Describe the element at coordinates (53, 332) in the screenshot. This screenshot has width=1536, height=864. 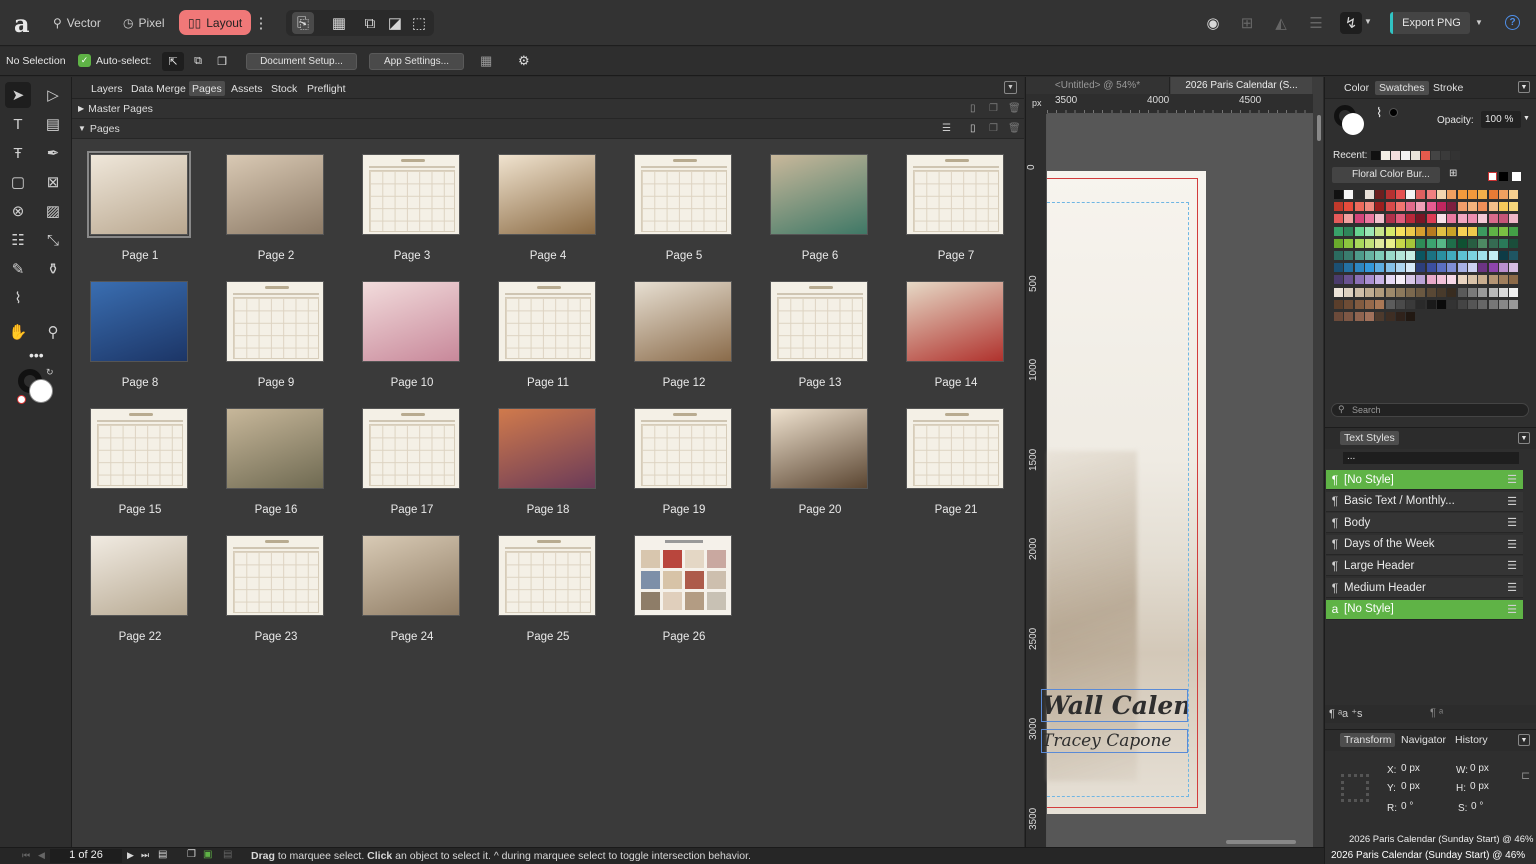
I see `zoom-tool-icon: ⚲` at that location.